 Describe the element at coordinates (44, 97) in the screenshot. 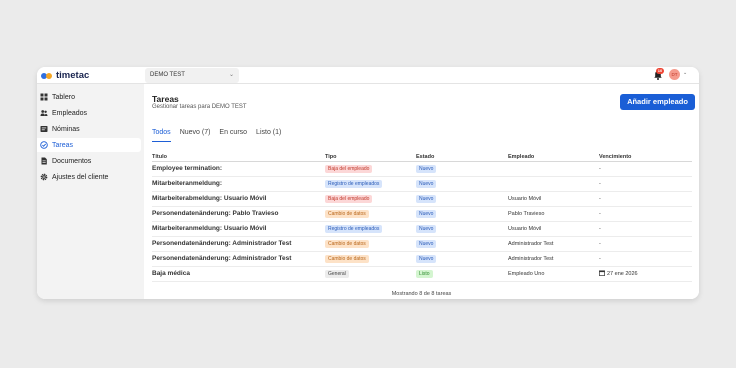

I see `grid-icon` at that location.